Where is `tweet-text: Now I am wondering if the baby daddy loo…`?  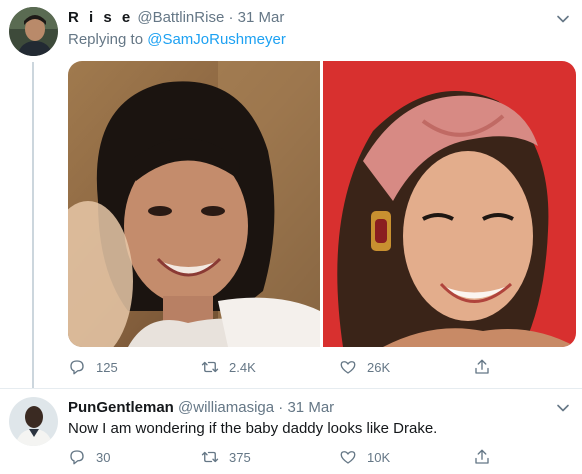
tweet-text: Now I am wondering if the baby daddy loo… is located at coordinates (253, 428).